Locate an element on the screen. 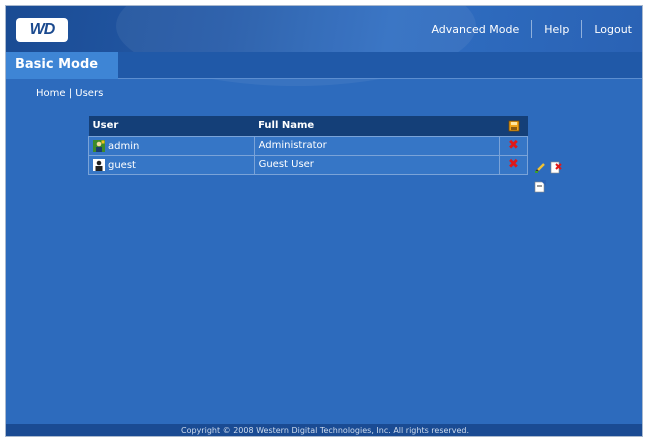 The height and width of the screenshot is (440, 648). column-header-full-name: Full Name is located at coordinates (377, 126).